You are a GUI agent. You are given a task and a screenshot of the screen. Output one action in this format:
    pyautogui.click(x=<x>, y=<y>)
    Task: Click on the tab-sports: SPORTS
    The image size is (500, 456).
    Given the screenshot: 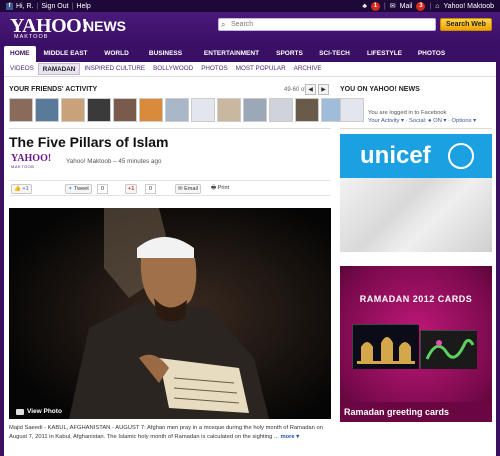 What is the action you would take?
    pyautogui.click(x=290, y=54)
    